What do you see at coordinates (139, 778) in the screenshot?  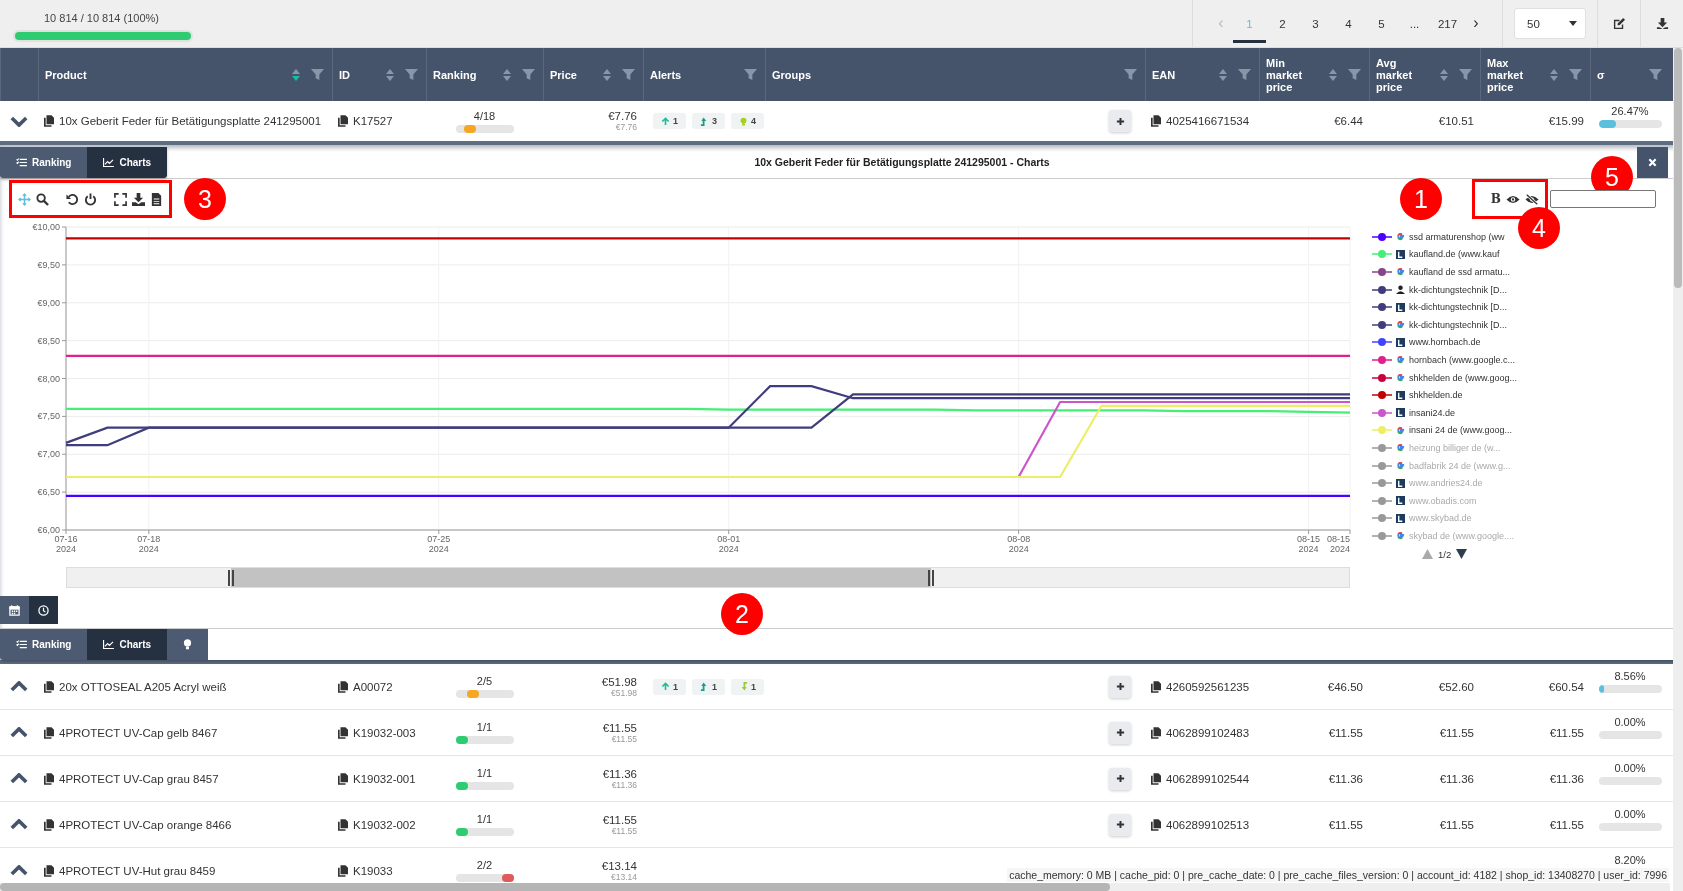 I see `product-name: 4PROTECT UV-Cap grau 8457` at bounding box center [139, 778].